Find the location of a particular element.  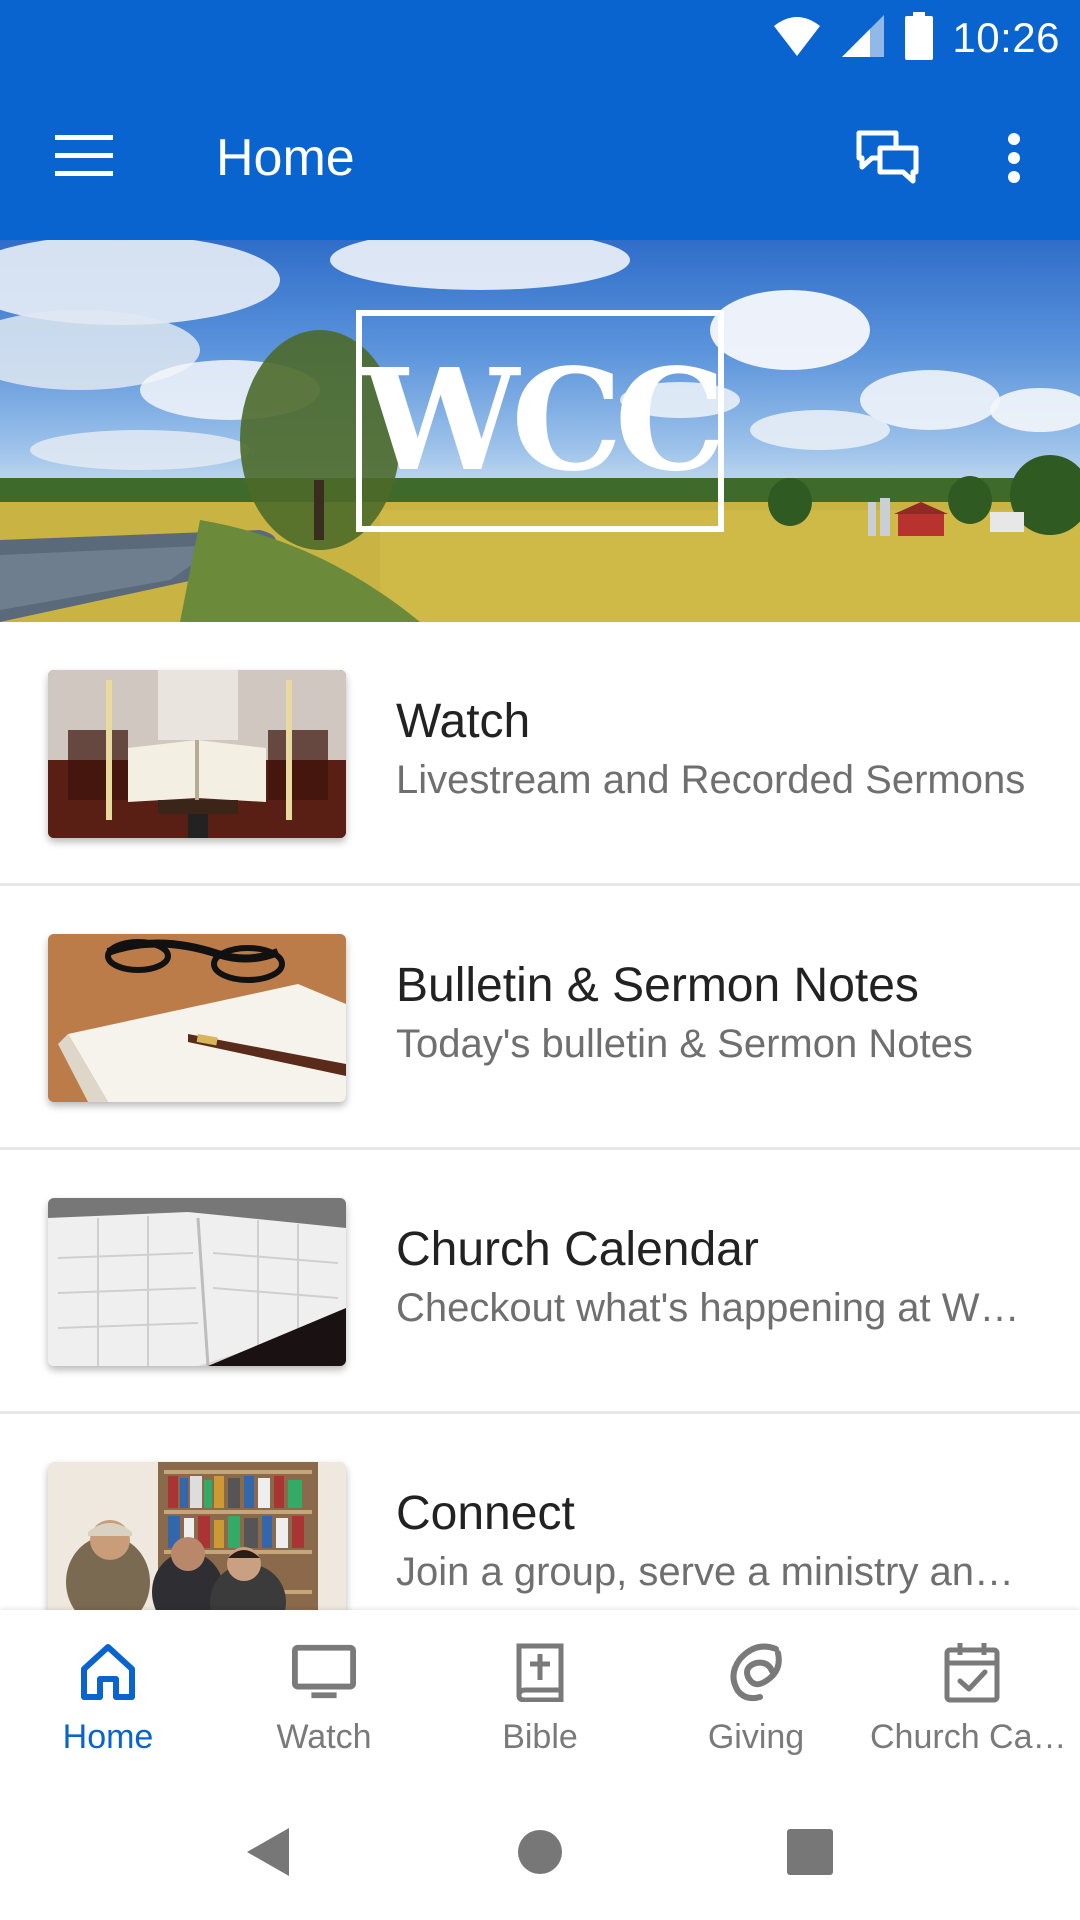

back-button is located at coordinates (268, 1854).